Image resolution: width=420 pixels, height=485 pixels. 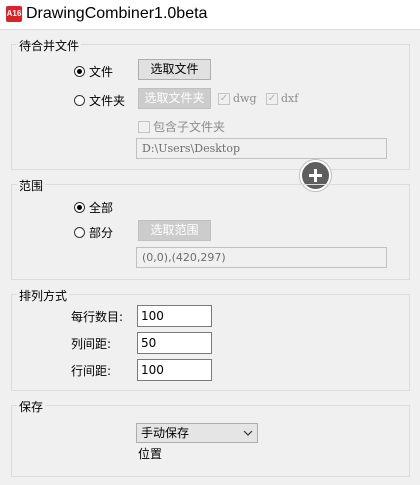 I want to click on location-label: 位置, so click(x=150, y=454).